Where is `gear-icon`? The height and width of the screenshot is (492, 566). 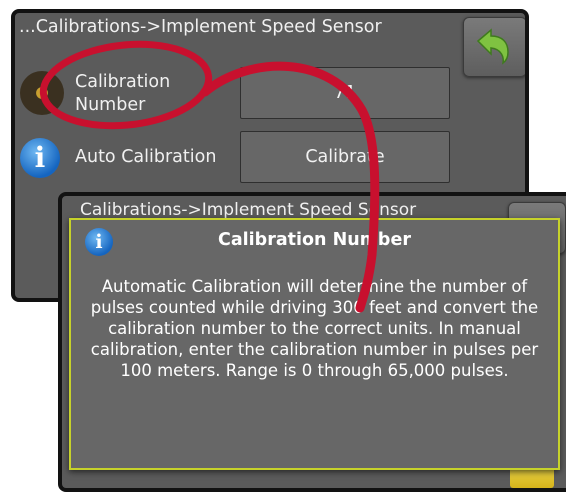 gear-icon is located at coordinates (42, 93).